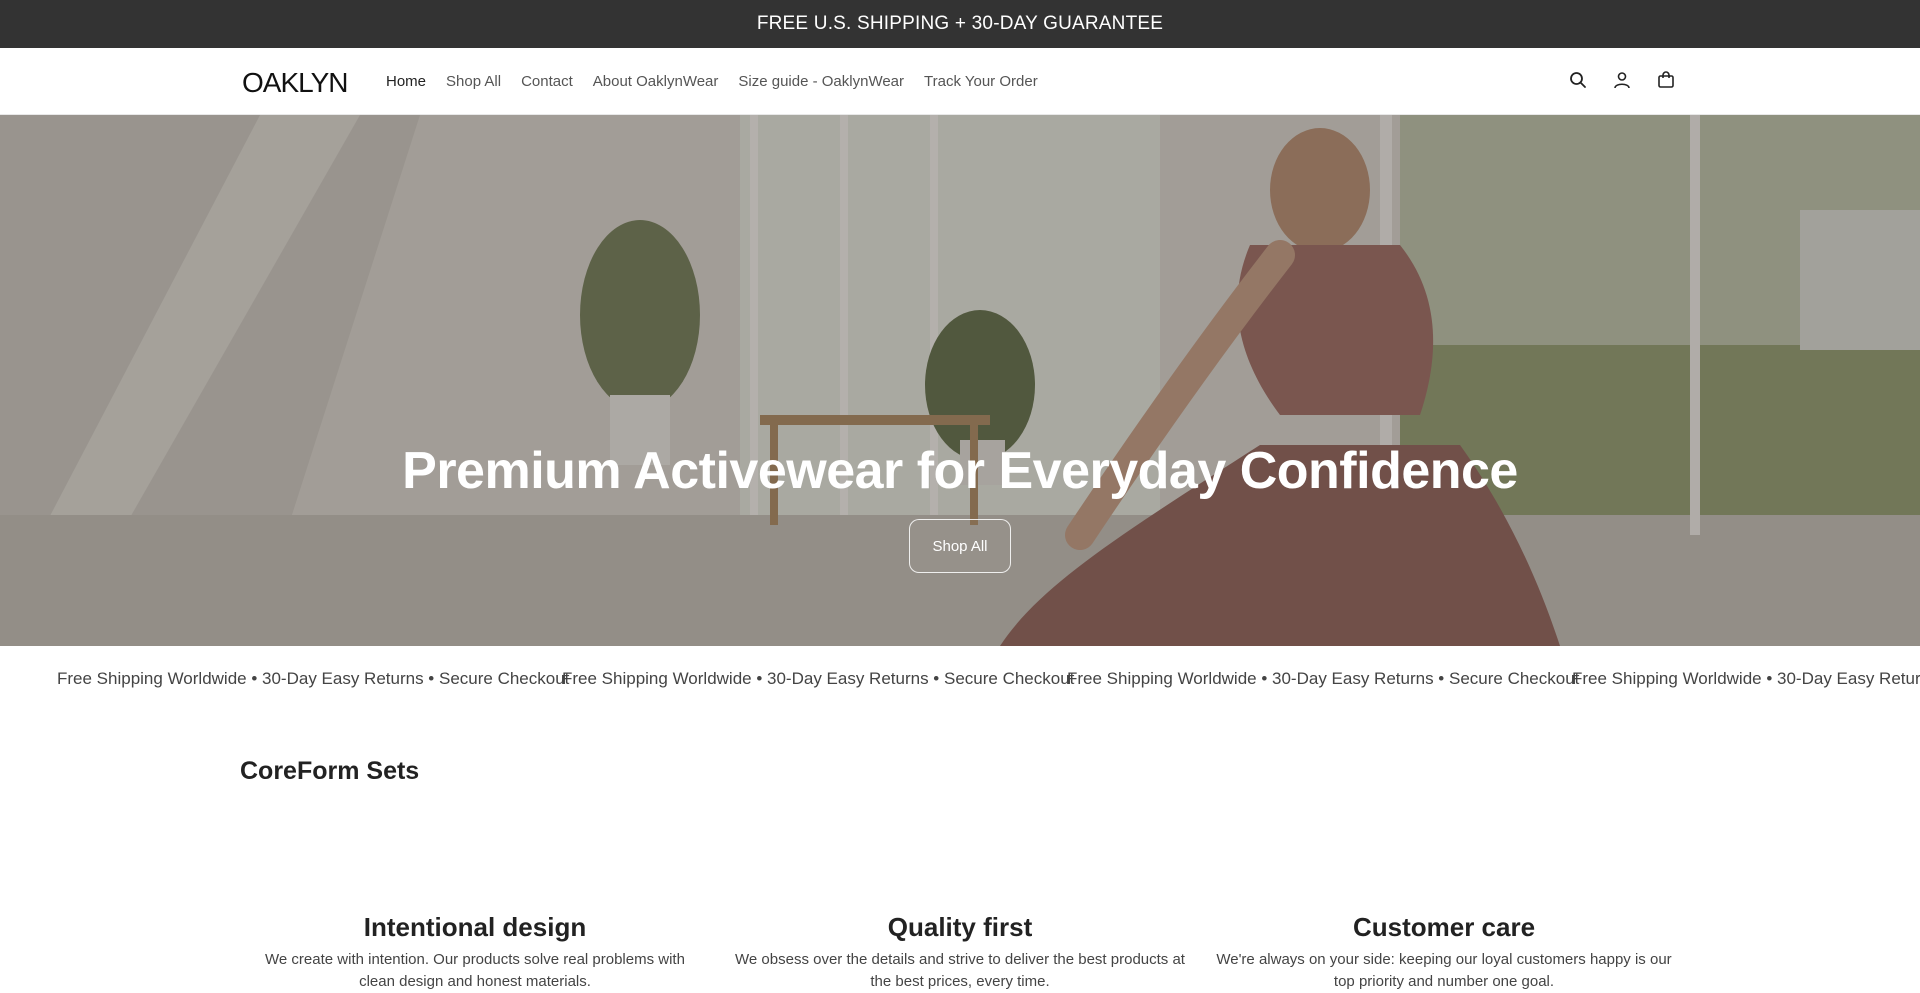 The image size is (1920, 993). What do you see at coordinates (656, 81) in the screenshot?
I see `nav-about: About OaklynWear` at bounding box center [656, 81].